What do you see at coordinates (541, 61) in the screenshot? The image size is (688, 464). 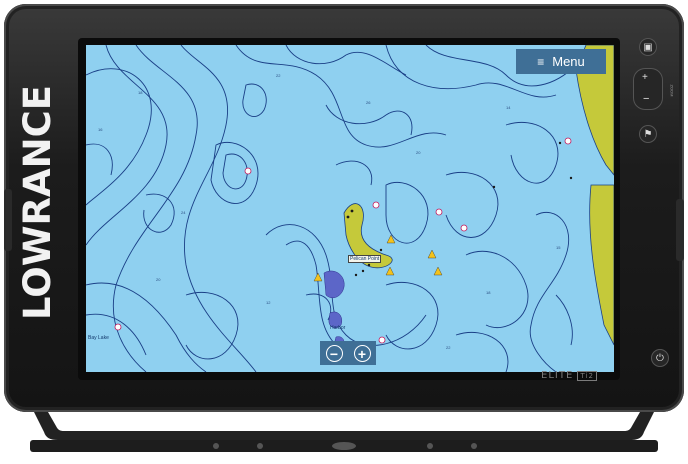 I see `hamburger-icon: ≡` at bounding box center [541, 61].